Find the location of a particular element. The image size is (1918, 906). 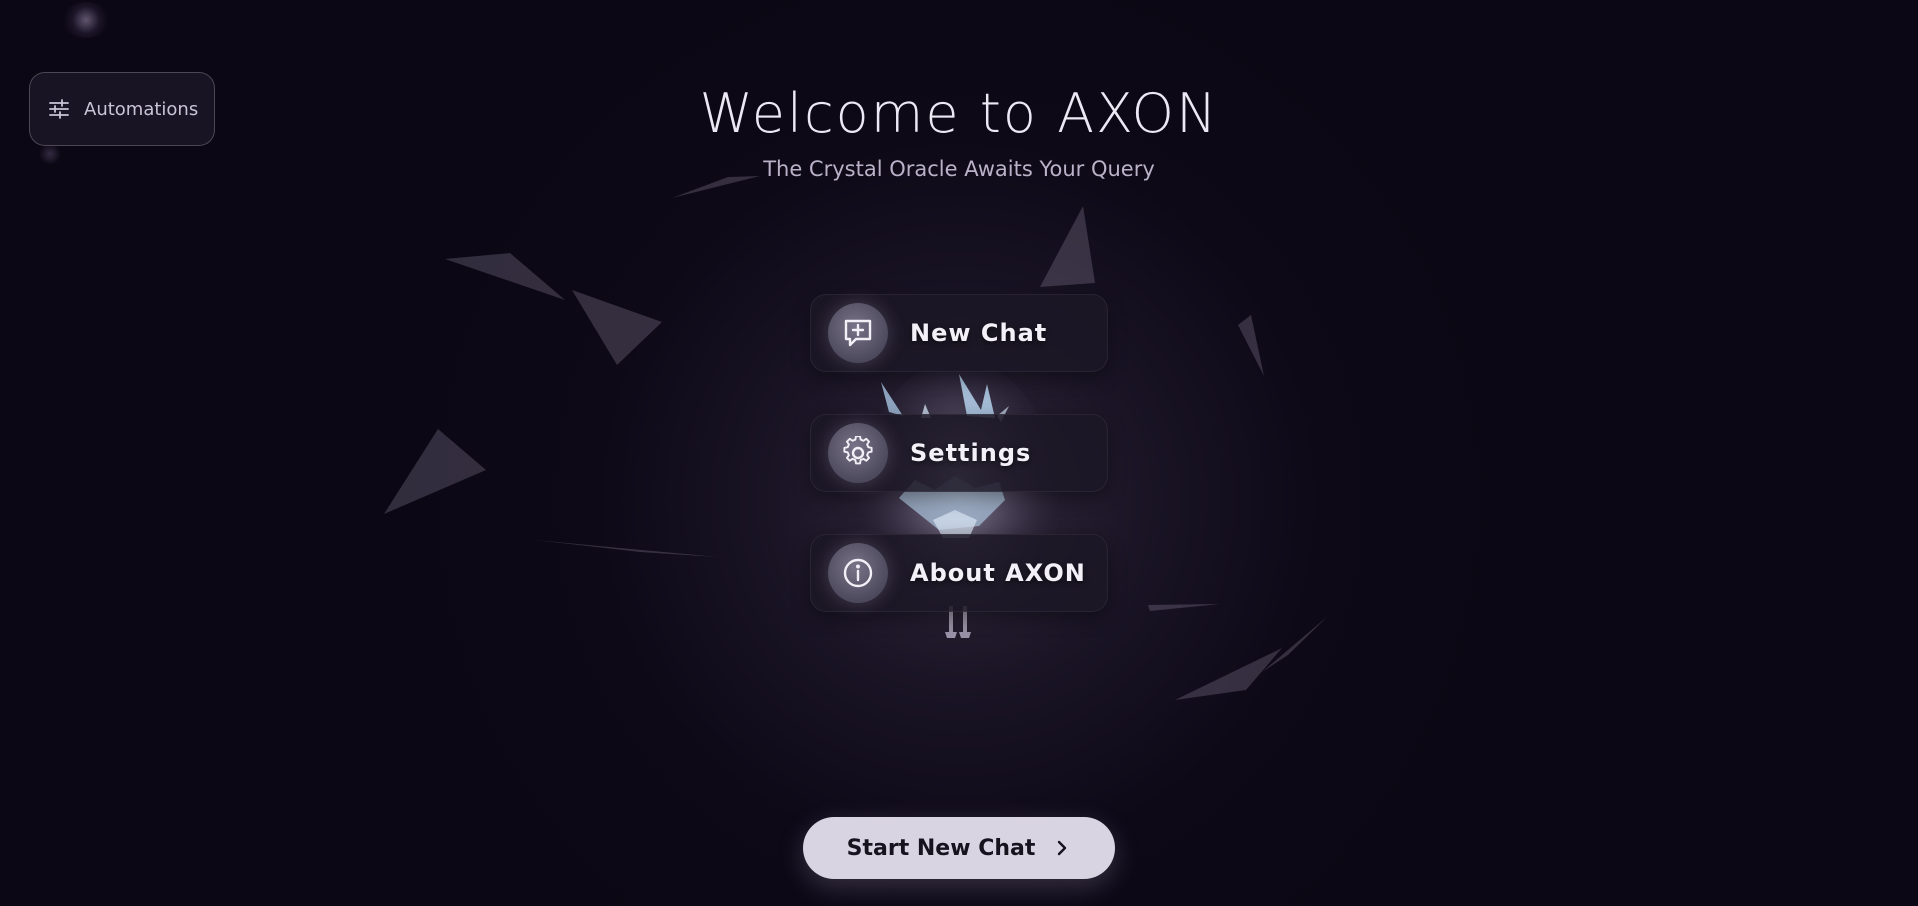

about-axon-card: About AXON is located at coordinates (959, 573).